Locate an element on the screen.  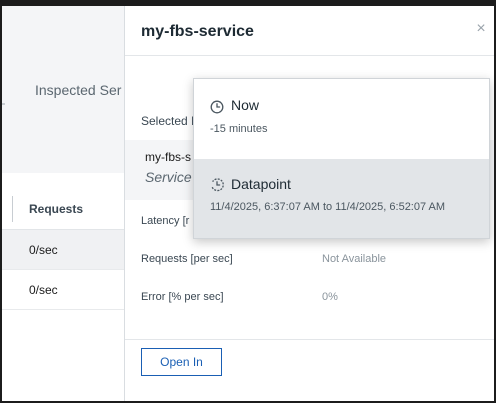
metric-value-error: 0% is located at coordinates (330, 297).